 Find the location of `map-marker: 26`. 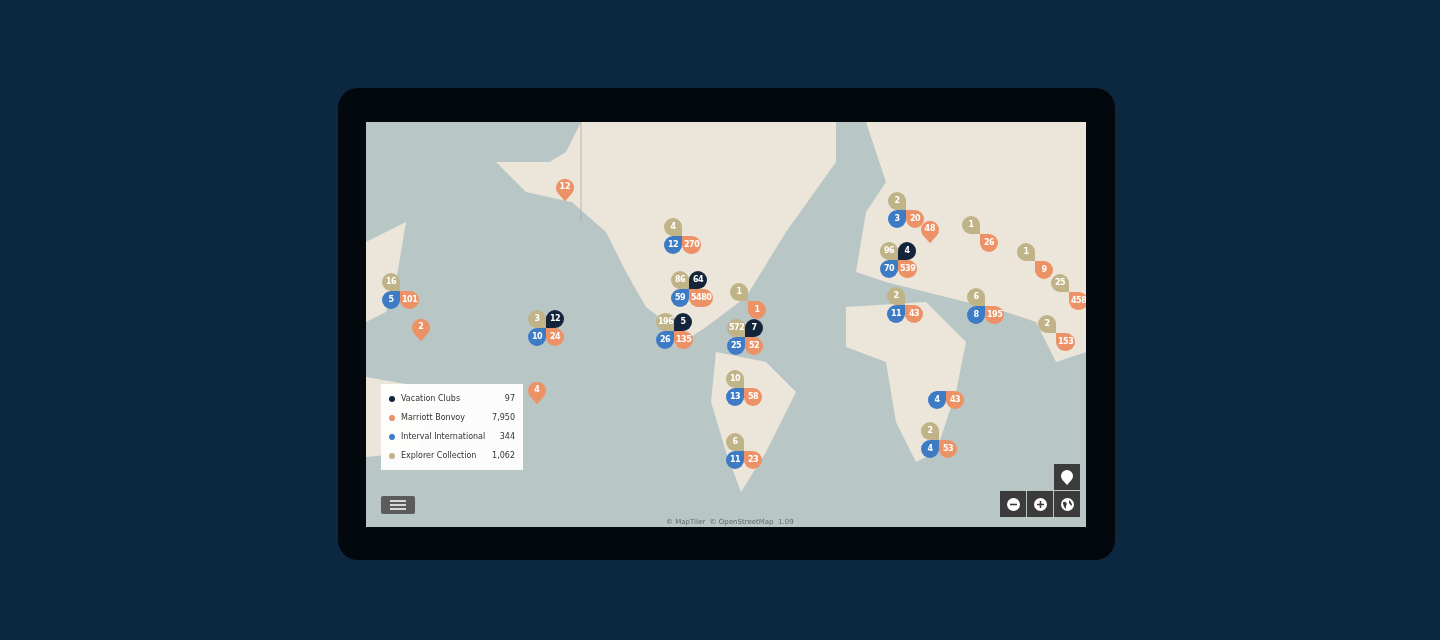

map-marker: 26 is located at coordinates (989, 243).